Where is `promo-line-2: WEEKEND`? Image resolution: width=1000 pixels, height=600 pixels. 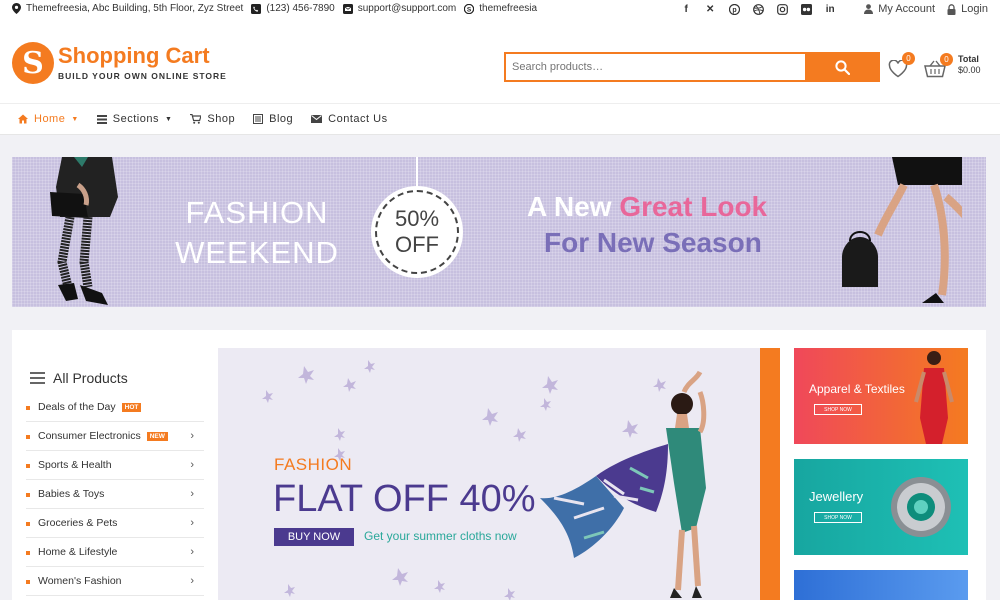
promo-line-2: WEEKEND is located at coordinates (257, 252).